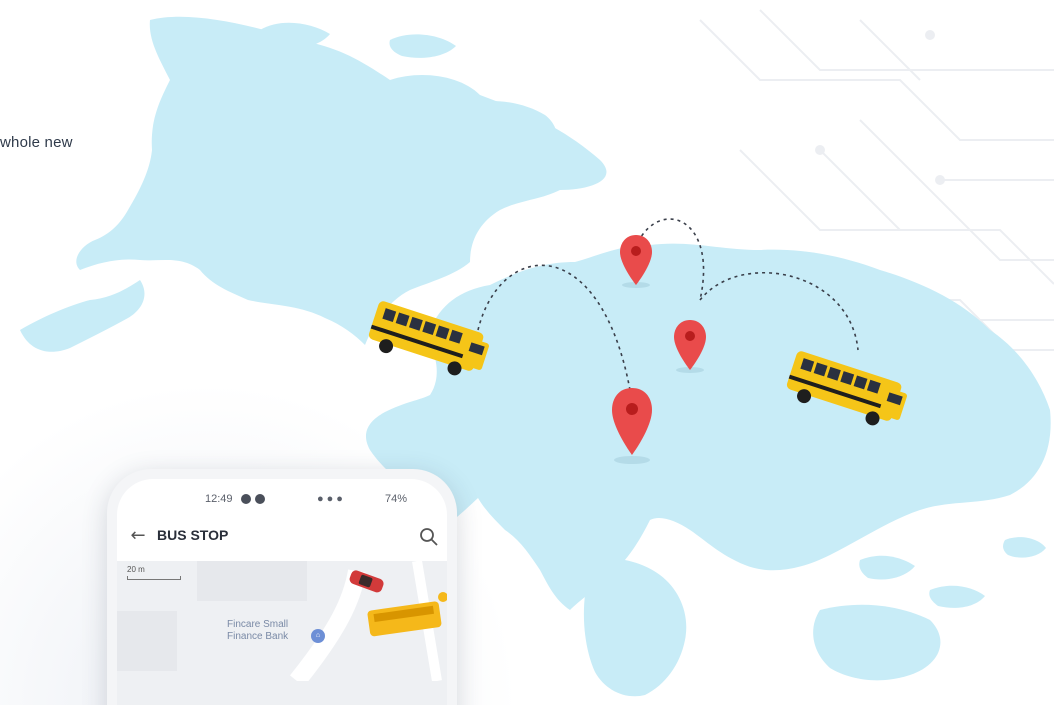  What do you see at coordinates (318, 636) in the screenshot?
I see `bank-icon: ⌂` at bounding box center [318, 636].